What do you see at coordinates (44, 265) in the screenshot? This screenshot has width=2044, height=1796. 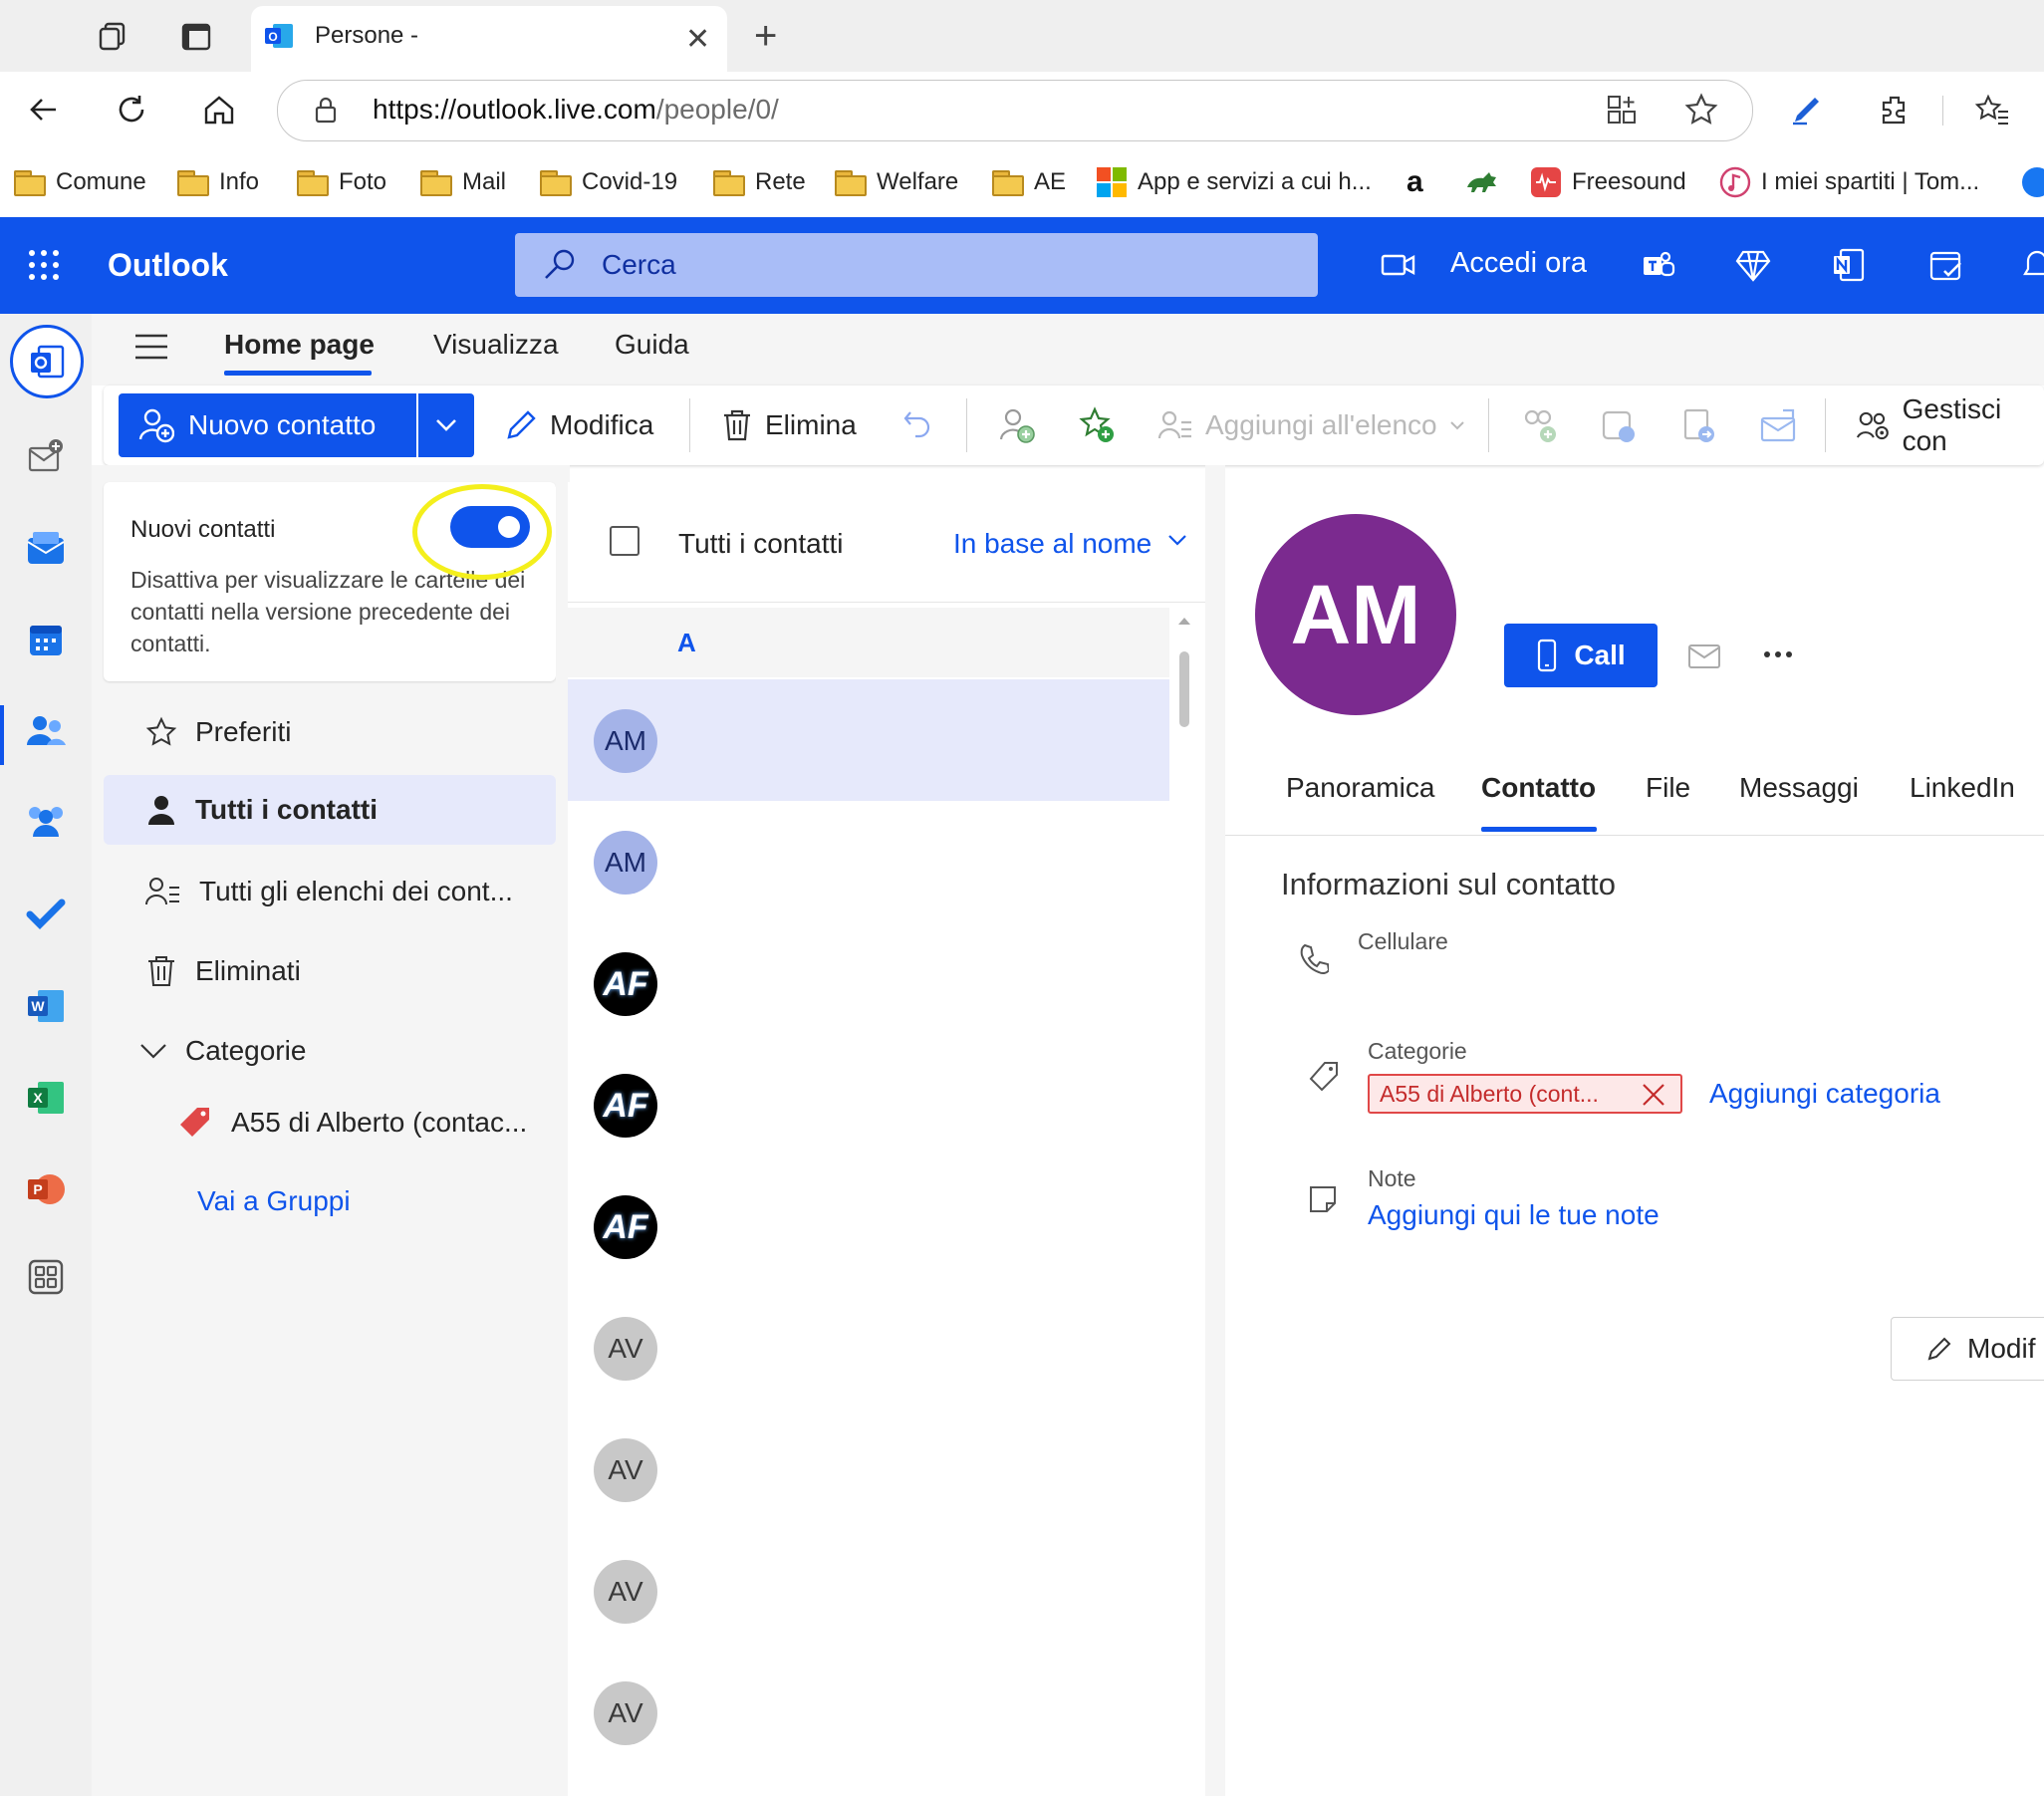 I see `app-launcher-icon` at bounding box center [44, 265].